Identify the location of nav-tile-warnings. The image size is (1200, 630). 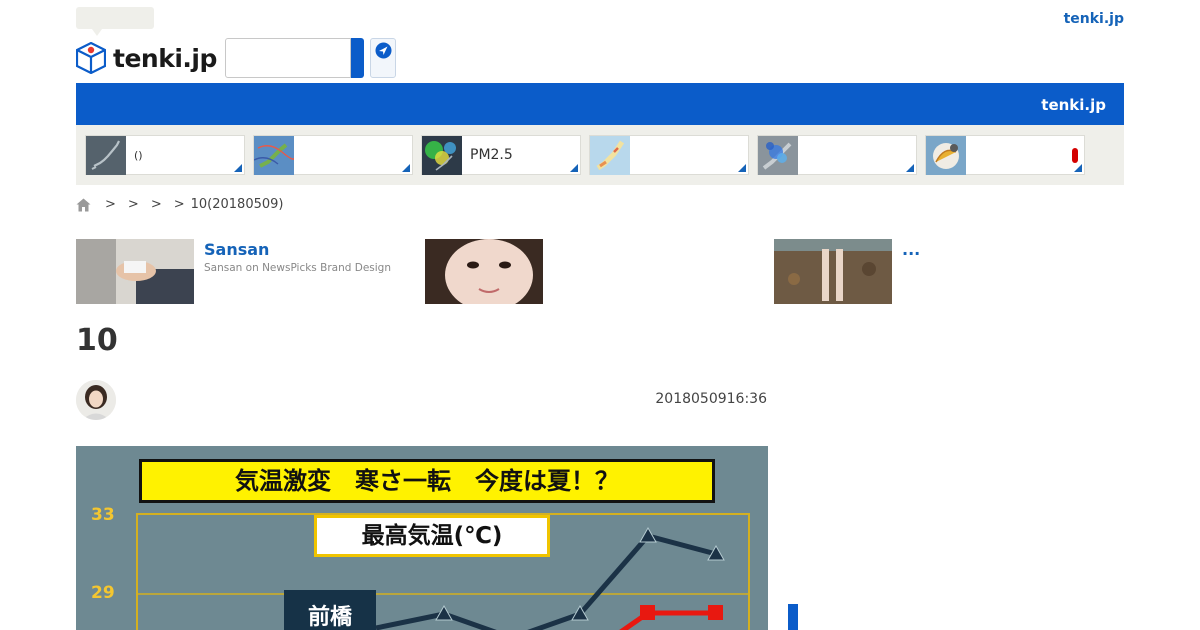
(669, 155).